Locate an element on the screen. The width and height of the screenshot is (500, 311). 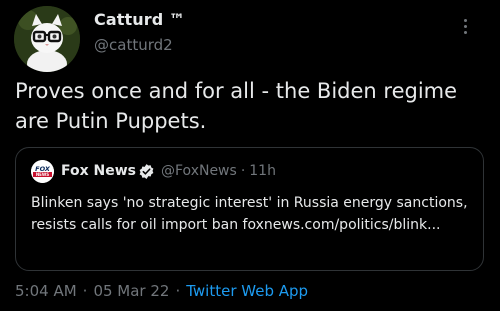
avatar is located at coordinates (47, 39).